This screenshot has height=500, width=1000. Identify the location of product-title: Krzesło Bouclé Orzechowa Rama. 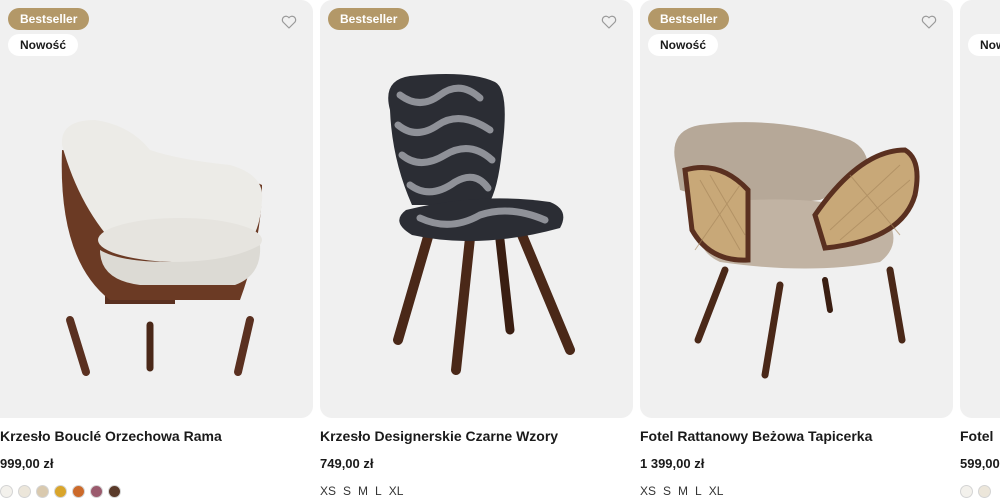
(111, 436).